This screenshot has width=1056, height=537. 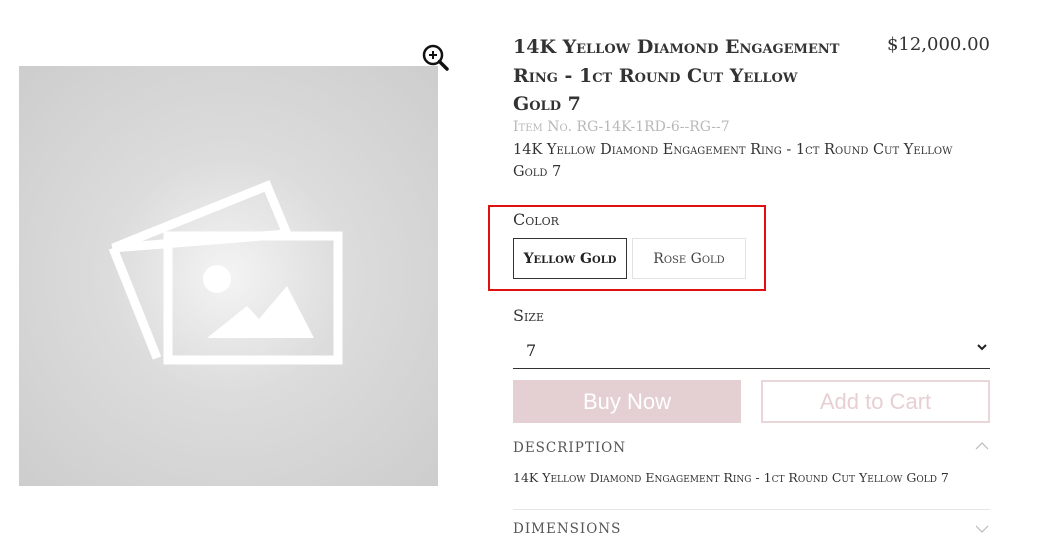 What do you see at coordinates (751, 351) in the screenshot?
I see `size-select: 7` at bounding box center [751, 351].